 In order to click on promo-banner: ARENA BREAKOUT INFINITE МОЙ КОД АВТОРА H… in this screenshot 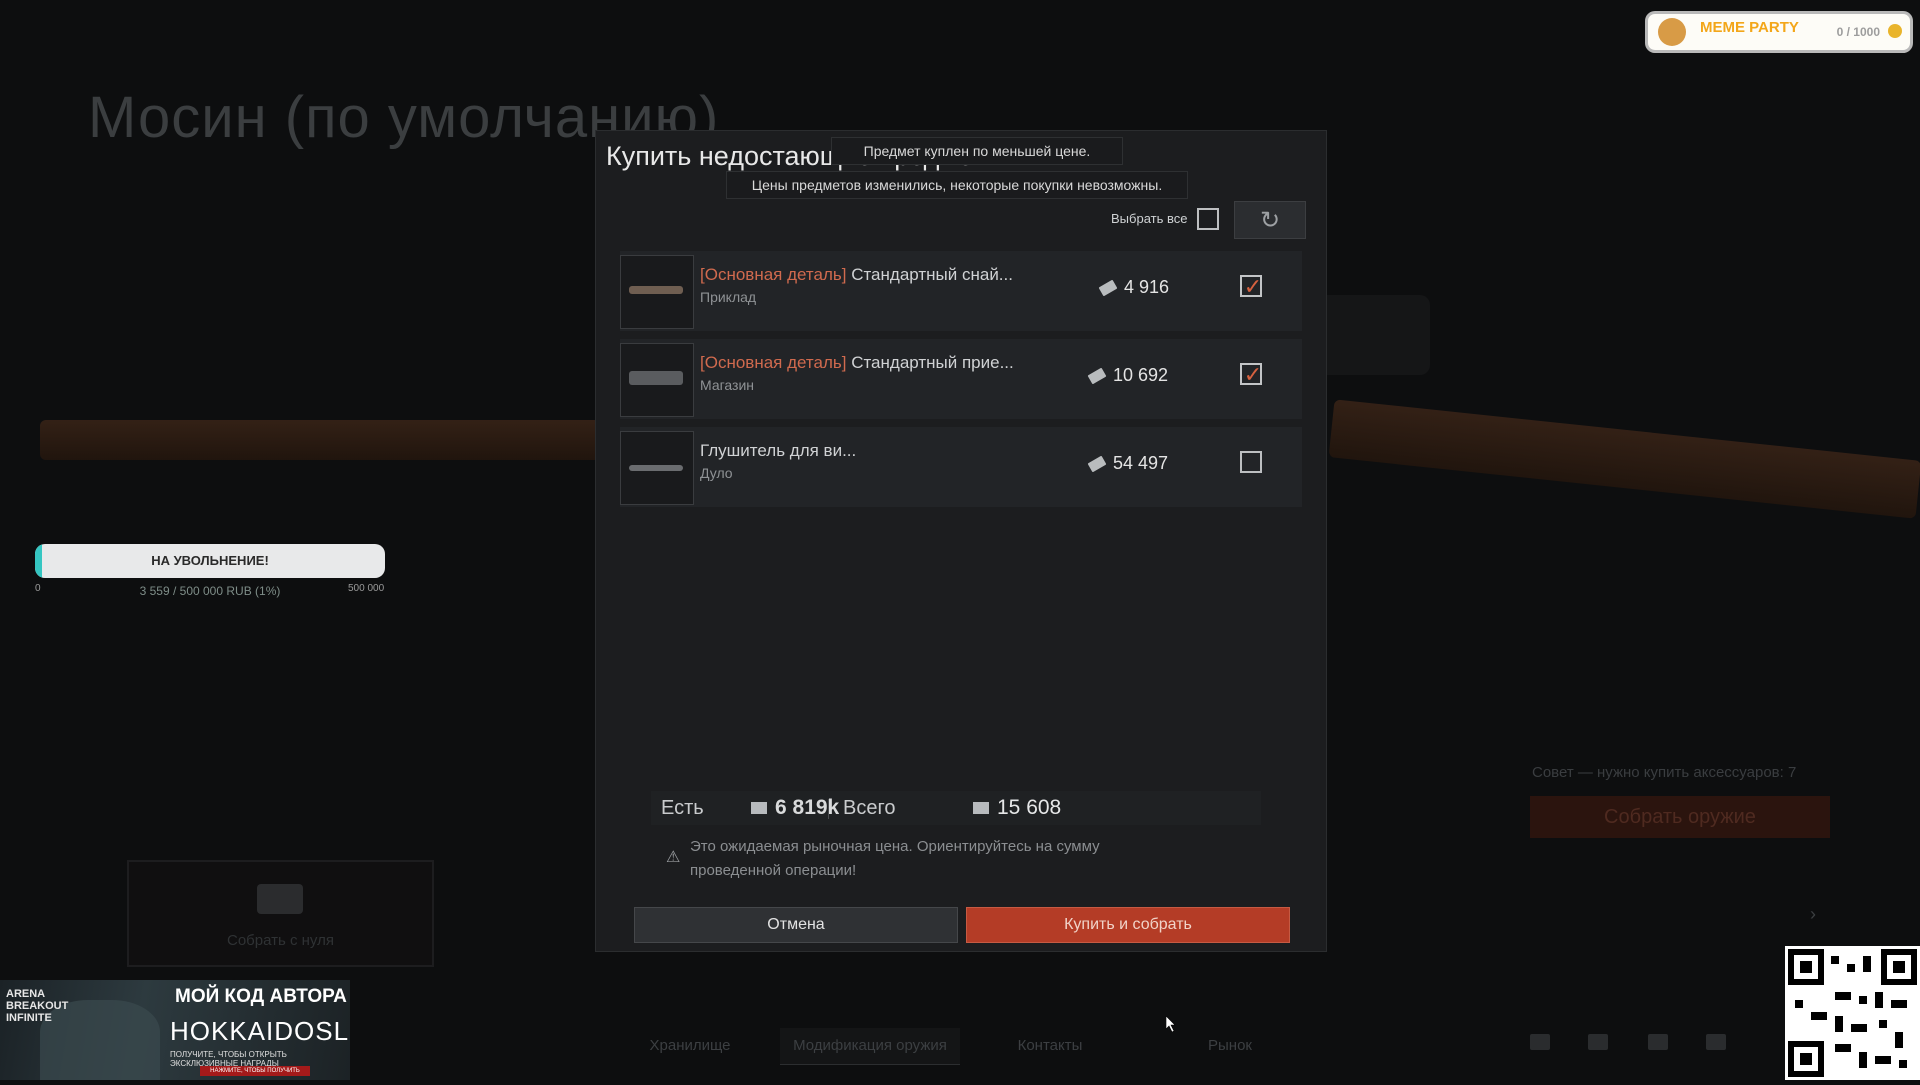, I will do `click(175, 1030)`.